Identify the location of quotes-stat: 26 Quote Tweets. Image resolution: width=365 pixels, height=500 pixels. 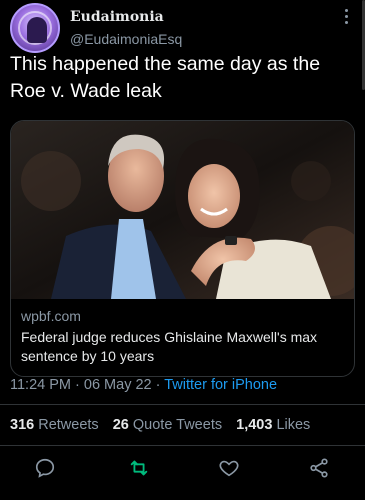
(167, 425).